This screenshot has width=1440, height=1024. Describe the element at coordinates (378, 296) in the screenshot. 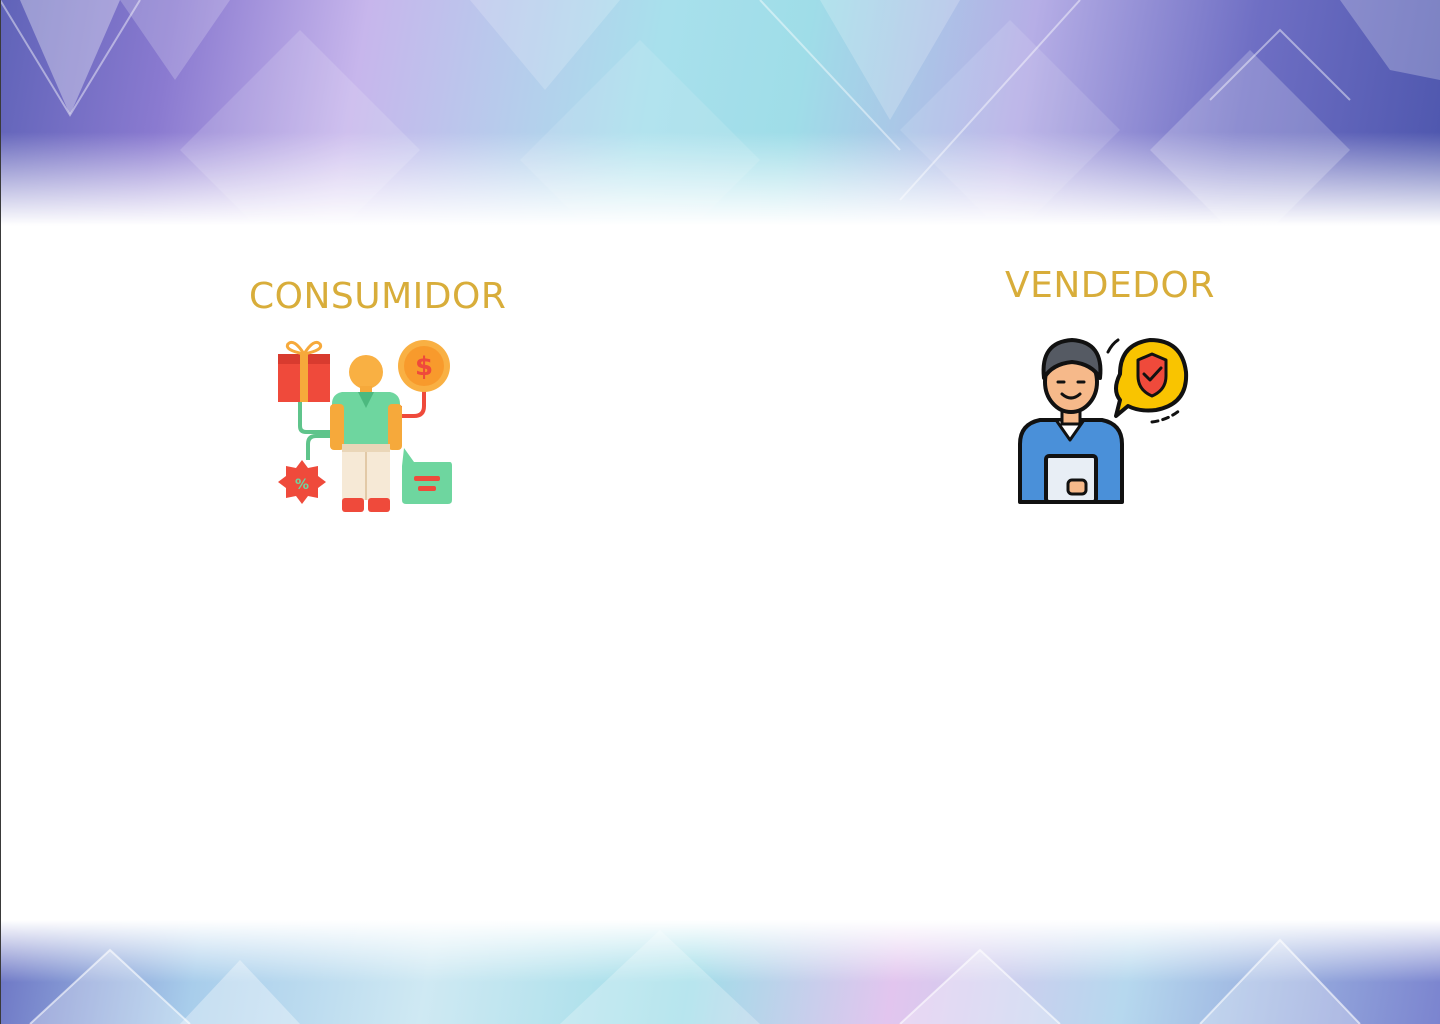

I see `consumer-title: CONSUMIDOR` at that location.